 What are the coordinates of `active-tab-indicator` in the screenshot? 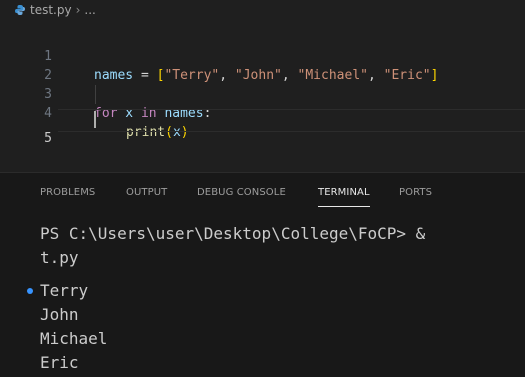 It's located at (344, 206).